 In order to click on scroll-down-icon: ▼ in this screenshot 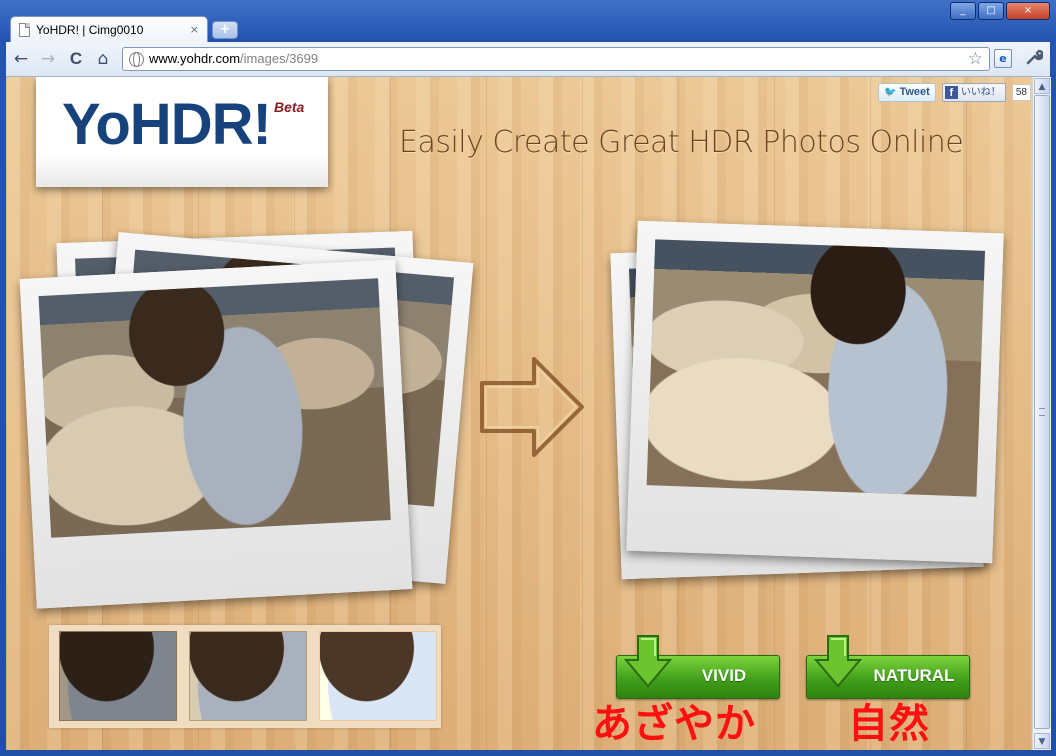, I will do `click(1042, 741)`.